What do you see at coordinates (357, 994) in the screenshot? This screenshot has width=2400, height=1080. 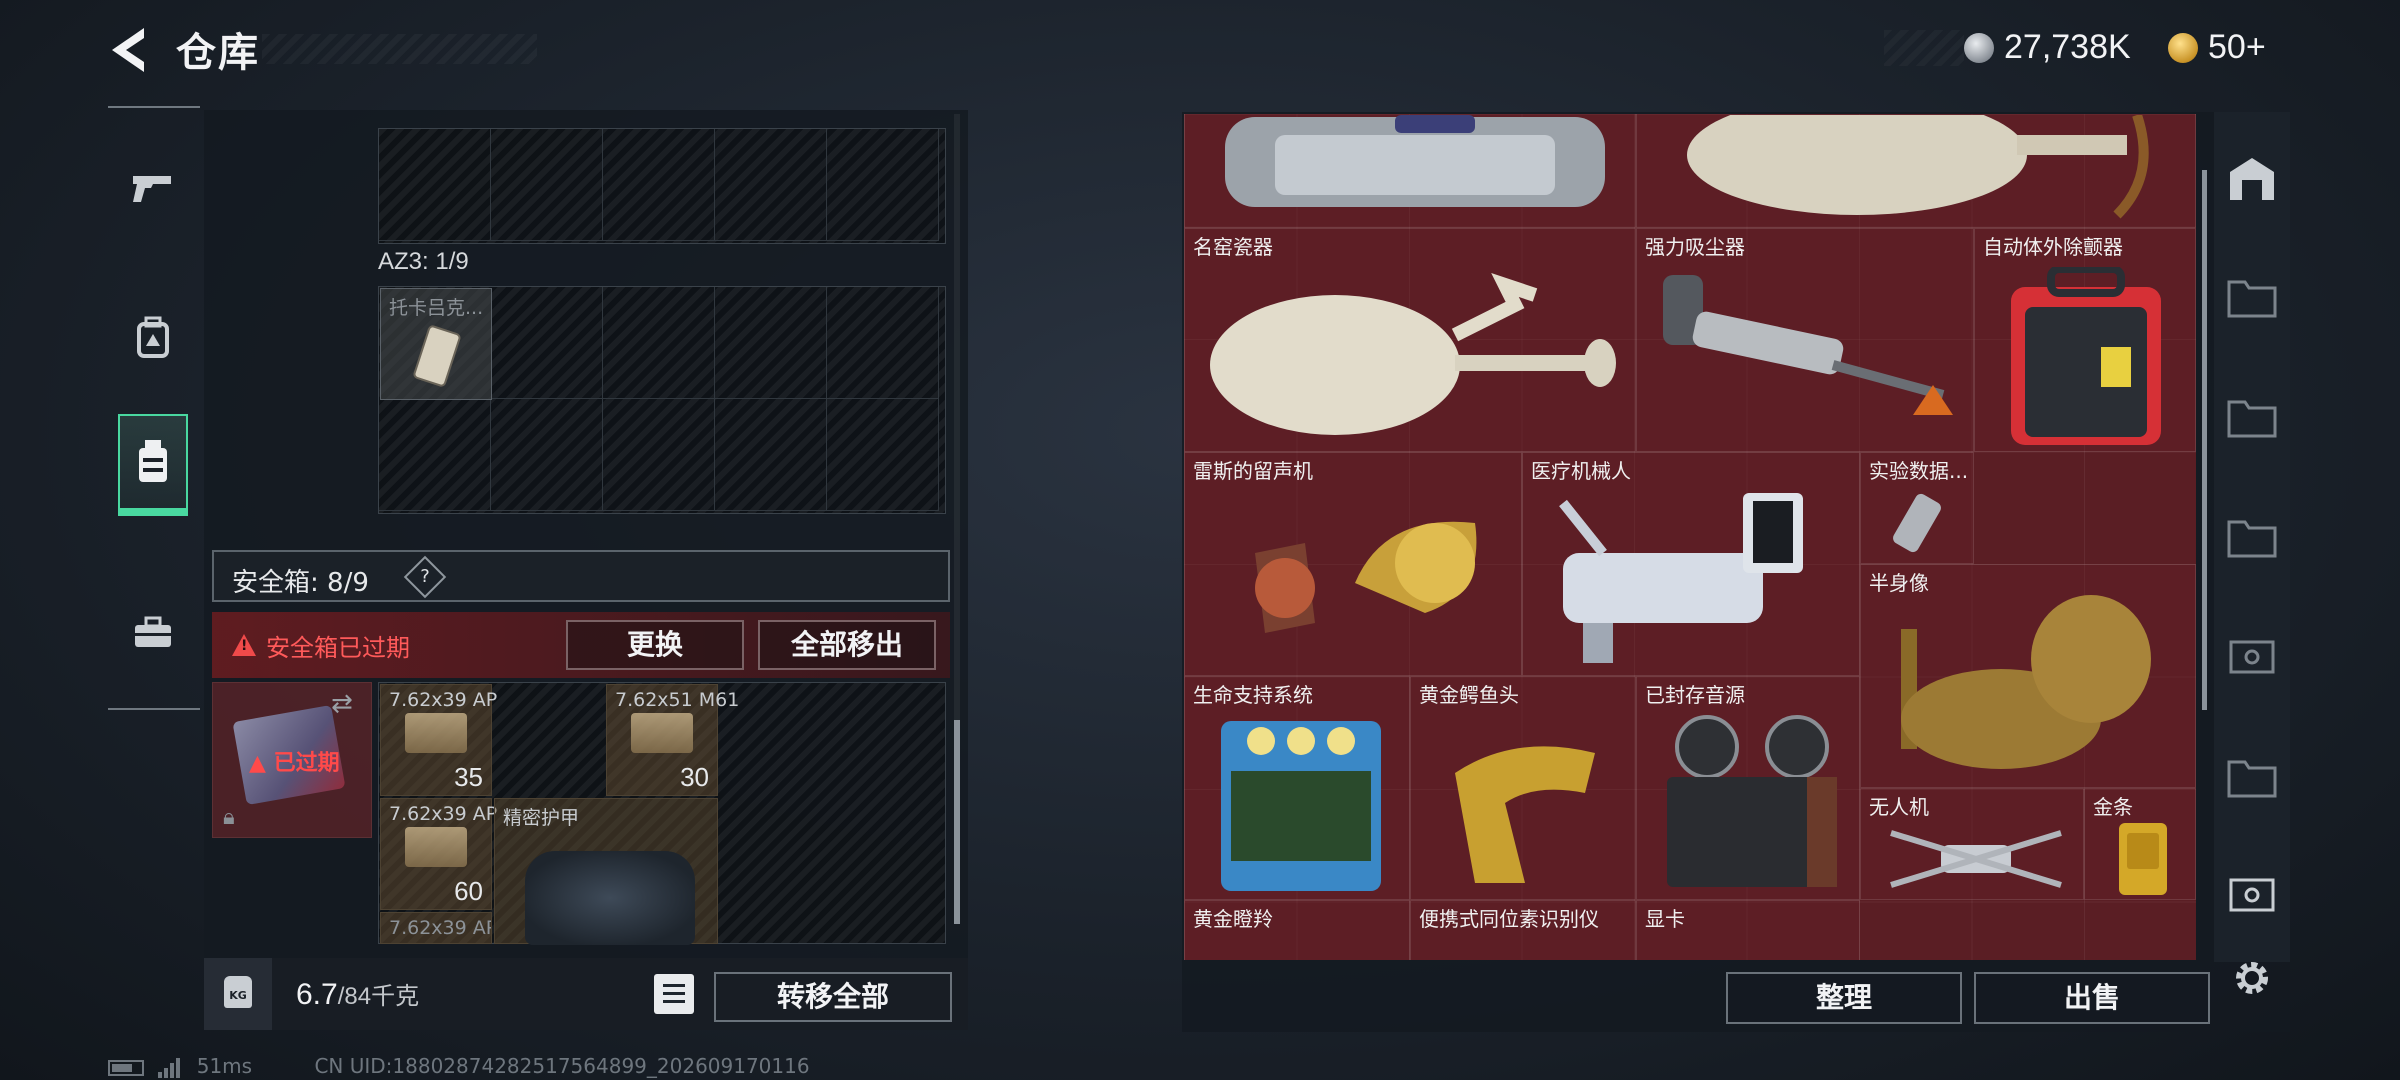 I see `weight-display: 6.7/84千克` at bounding box center [357, 994].